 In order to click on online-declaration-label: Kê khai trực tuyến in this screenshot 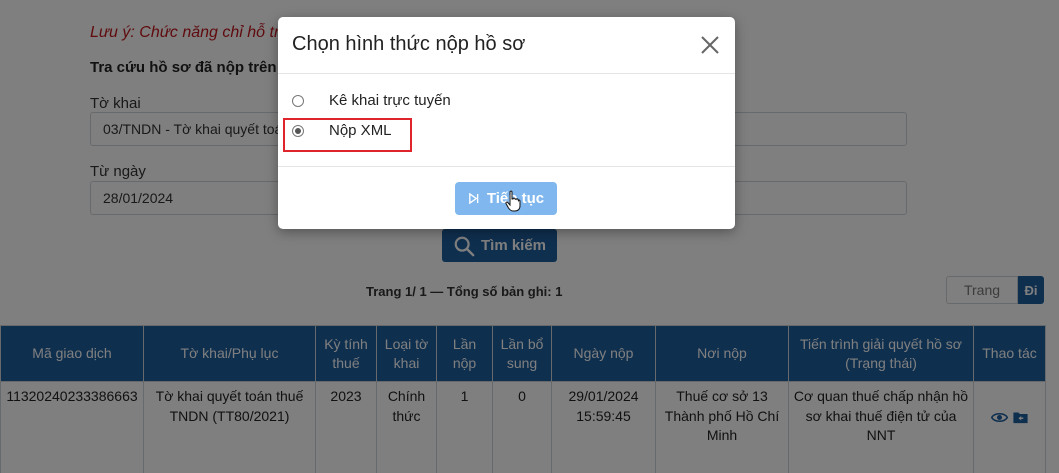, I will do `click(390, 100)`.